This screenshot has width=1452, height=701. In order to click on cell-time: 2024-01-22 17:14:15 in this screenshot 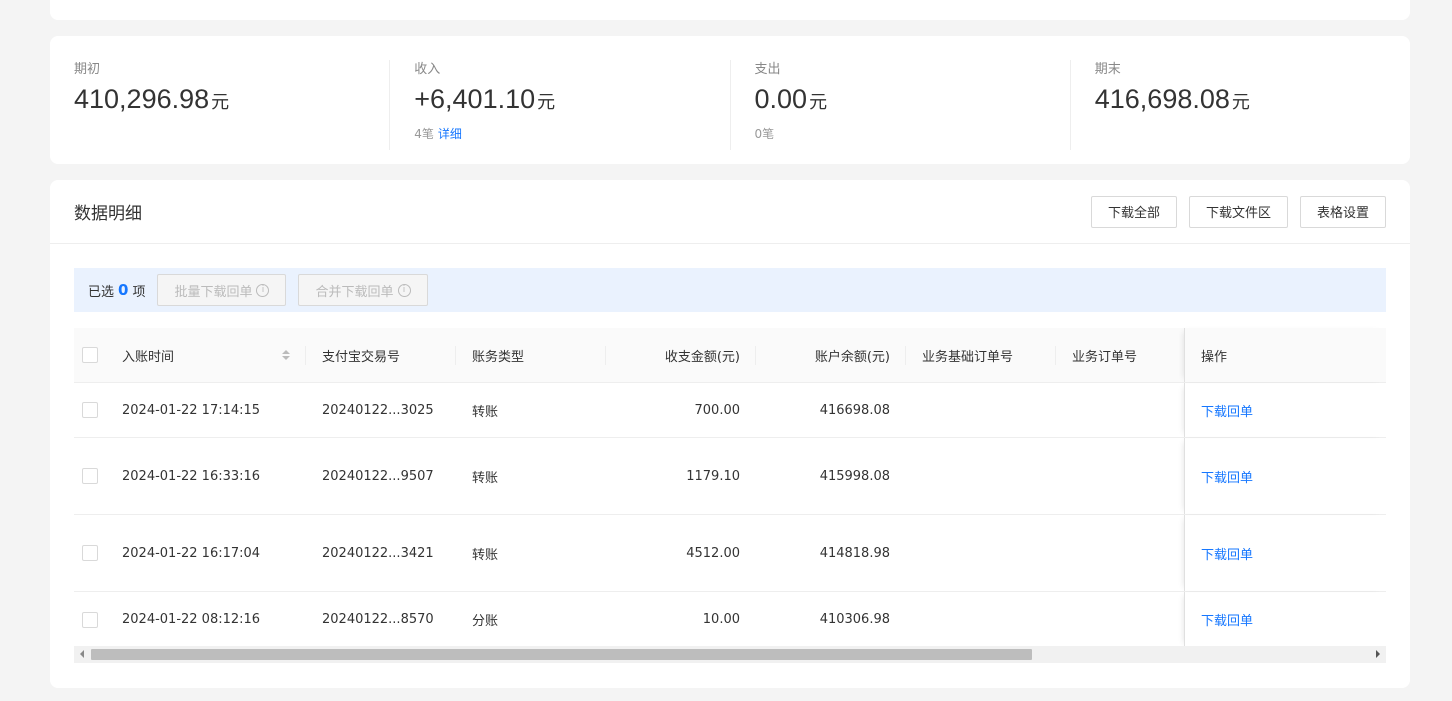, I will do `click(191, 410)`.